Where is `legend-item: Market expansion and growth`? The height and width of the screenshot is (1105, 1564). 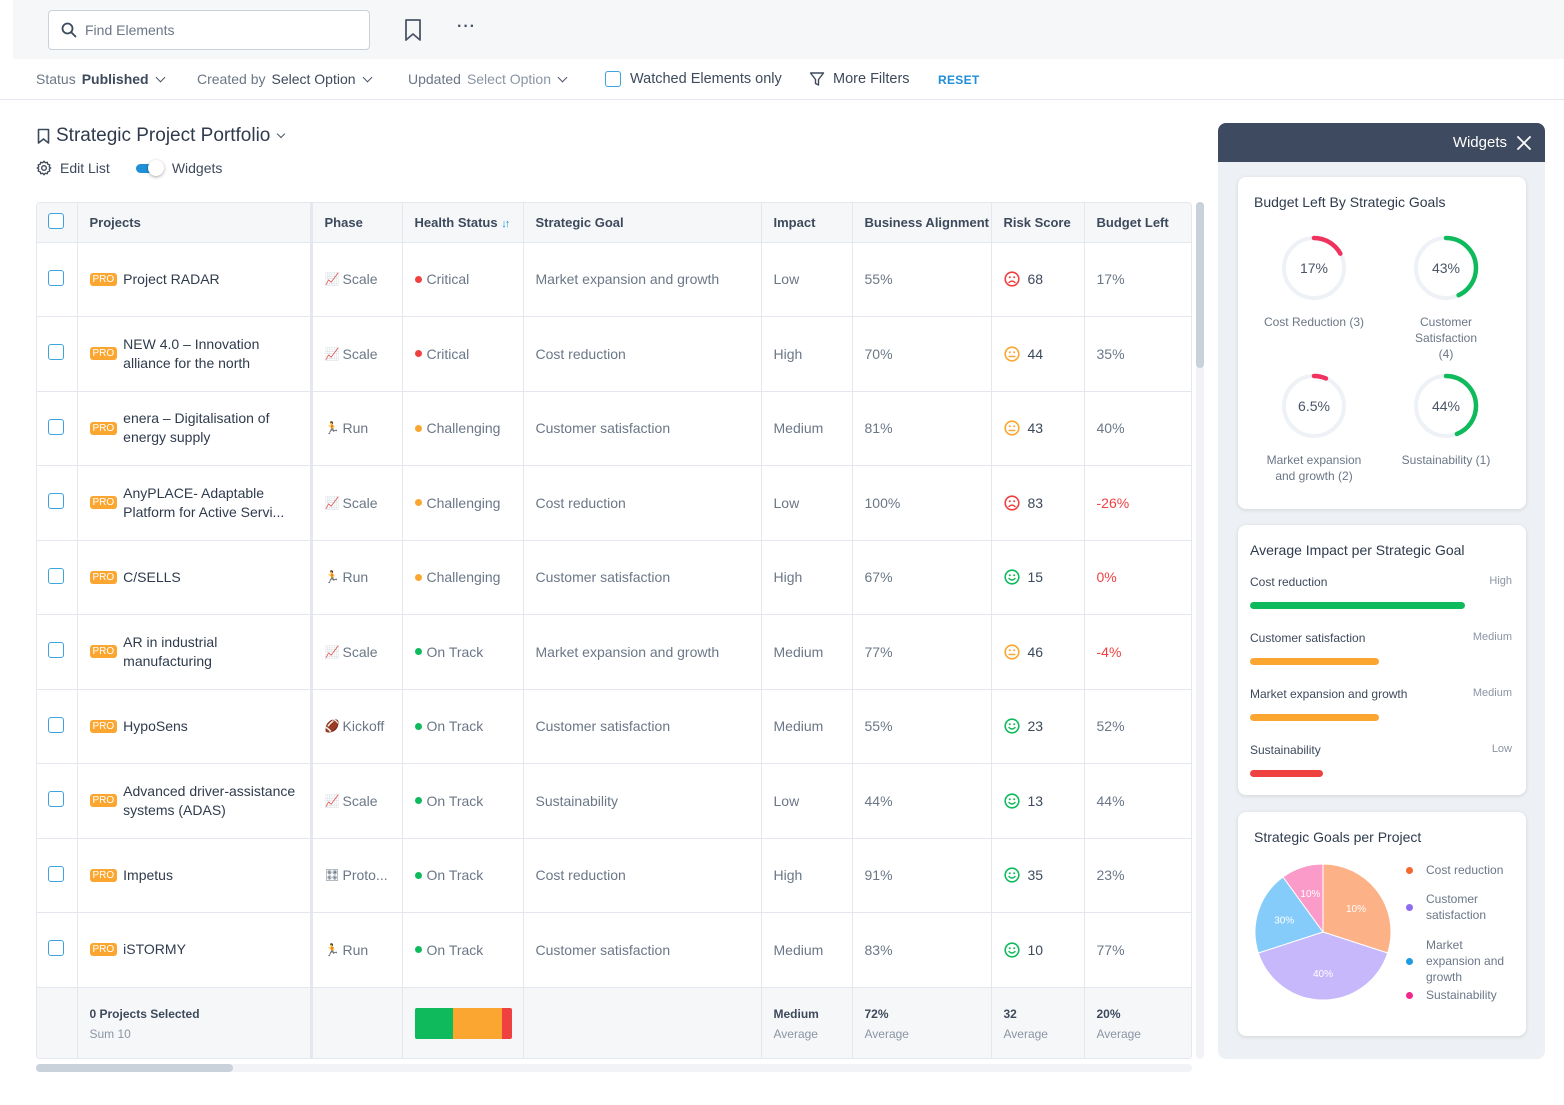 legend-item: Market expansion and growth is located at coordinates (1466, 961).